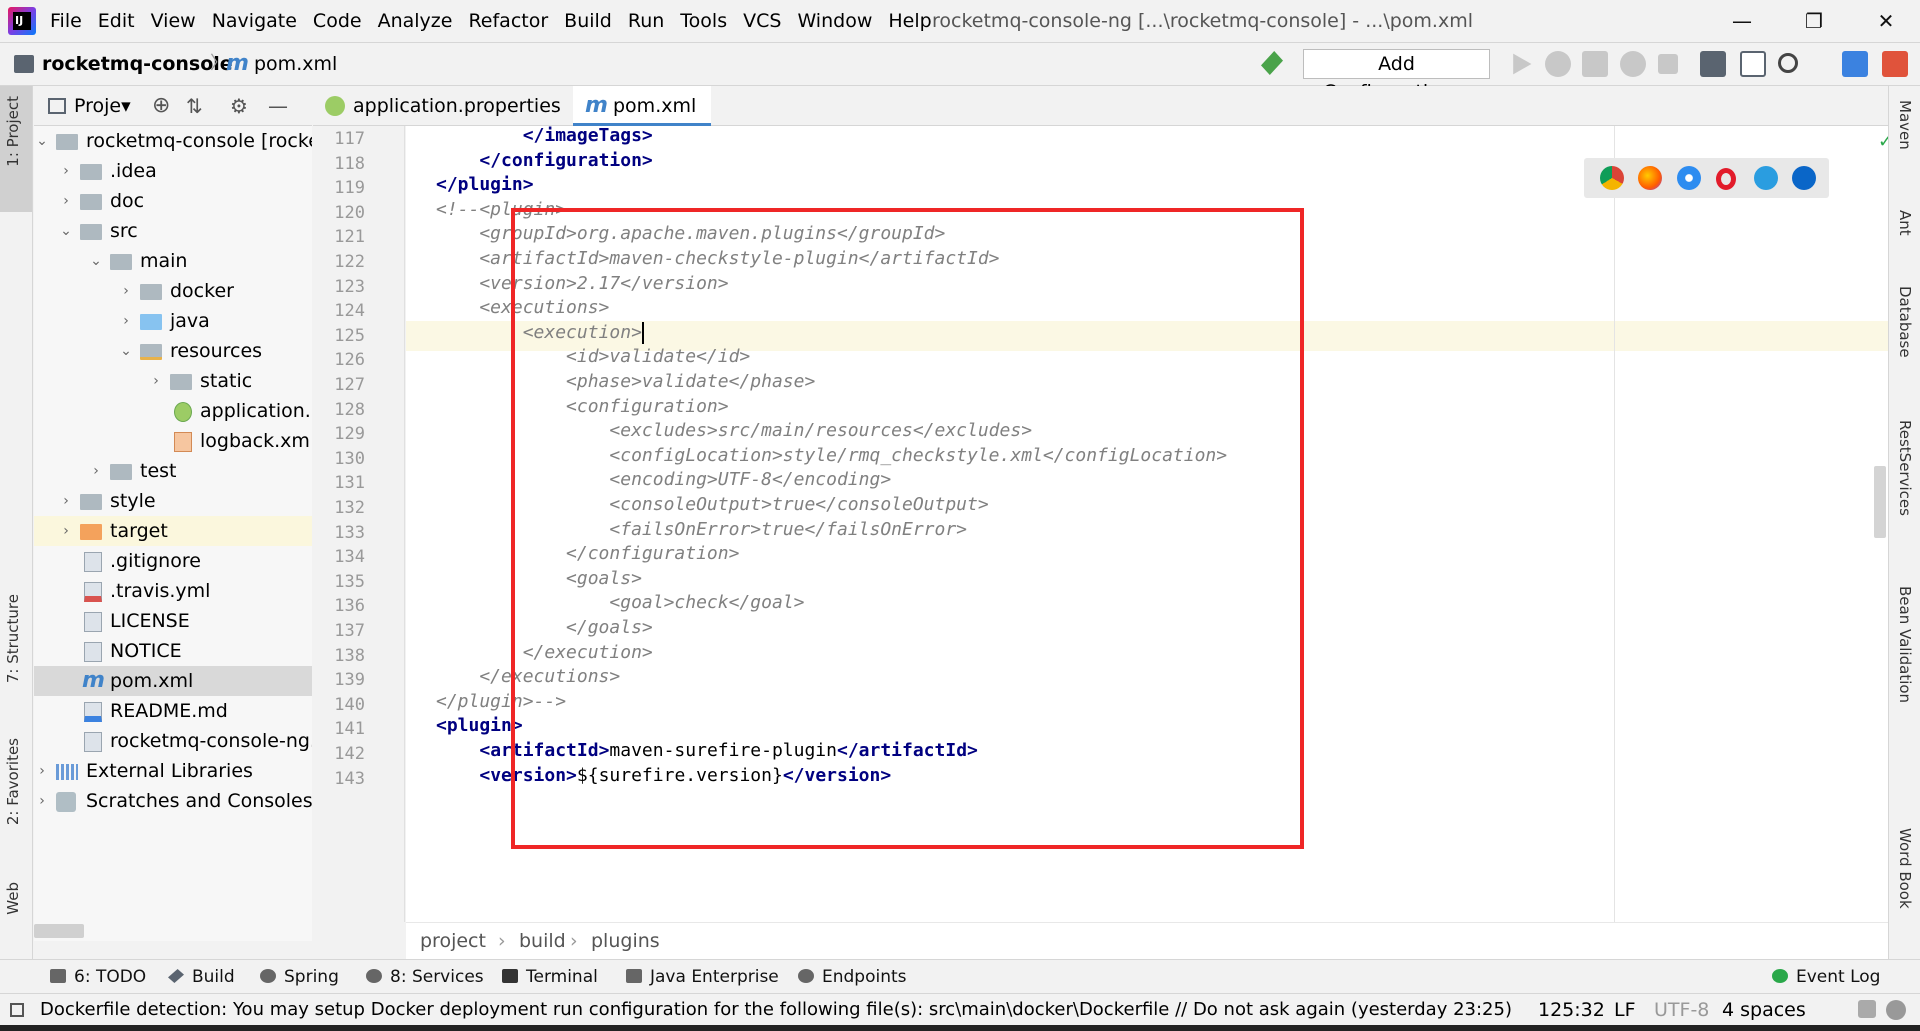 Image resolution: width=1920 pixels, height=1031 pixels. Describe the element at coordinates (1886, 21) in the screenshot. I see `close-window-button: ✕` at that location.